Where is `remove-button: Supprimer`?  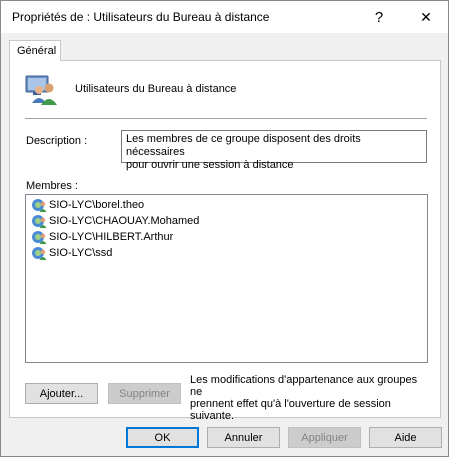
remove-button: Supprimer is located at coordinates (144, 393).